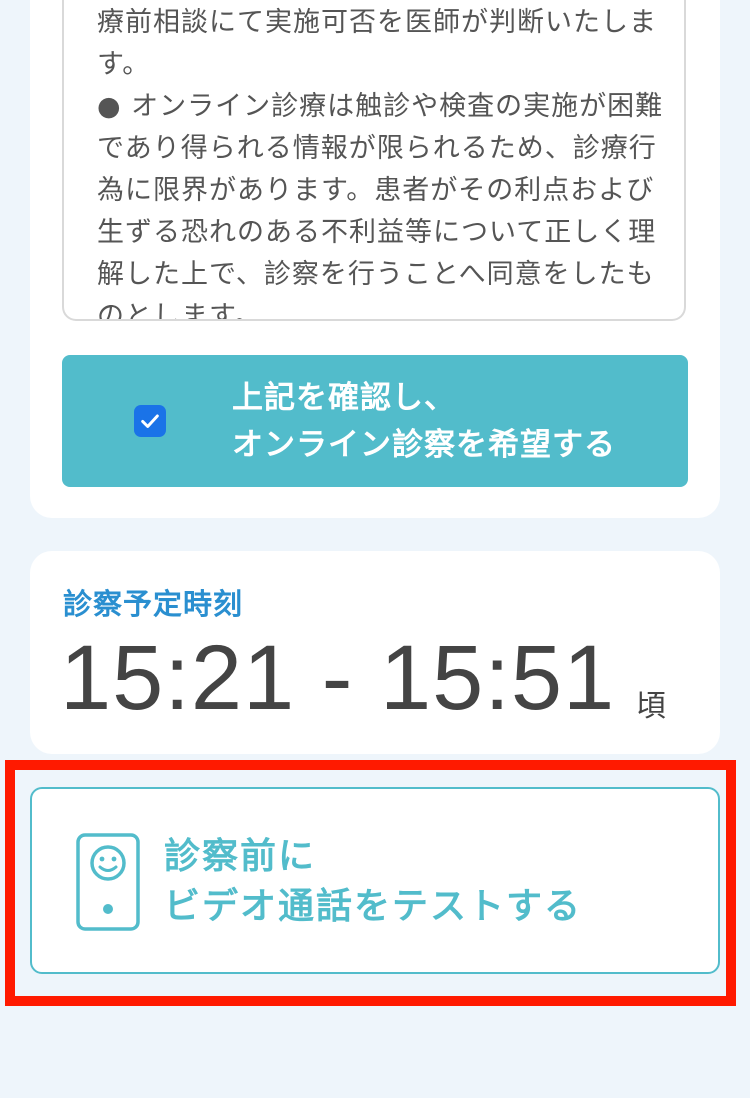 The width and height of the screenshot is (750, 1098). What do you see at coordinates (344, 398) in the screenshot?
I see `confirm-label-line1: 上記を確認し、` at bounding box center [344, 398].